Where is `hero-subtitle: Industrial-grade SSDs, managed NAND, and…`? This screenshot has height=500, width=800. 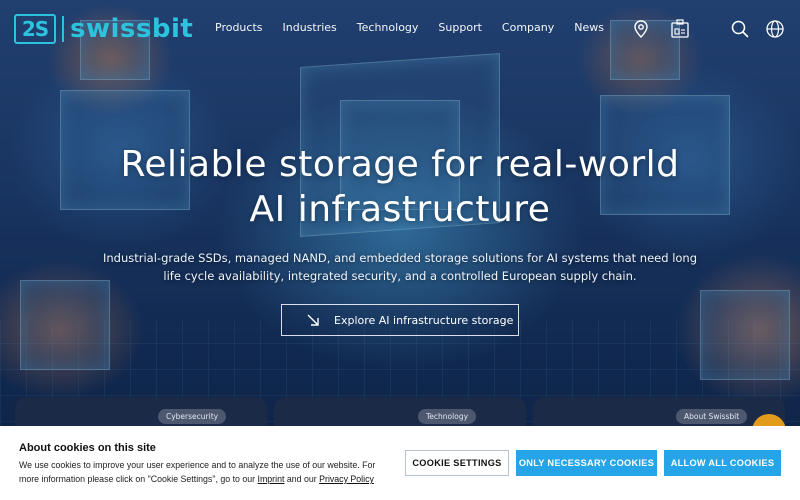 hero-subtitle: Industrial-grade SSDs, managed NAND, and… is located at coordinates (400, 267).